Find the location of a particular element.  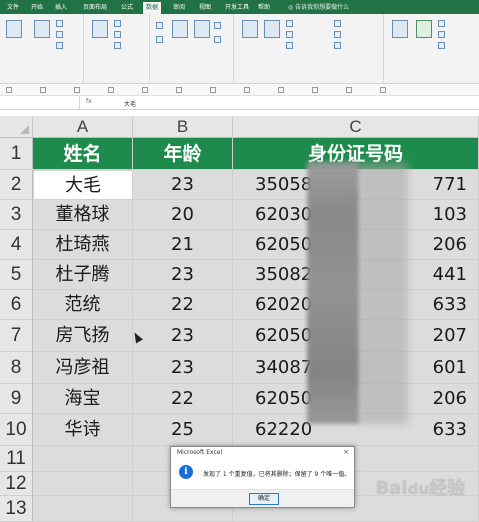

cell-name: 董格球 is located at coordinates (83, 215).